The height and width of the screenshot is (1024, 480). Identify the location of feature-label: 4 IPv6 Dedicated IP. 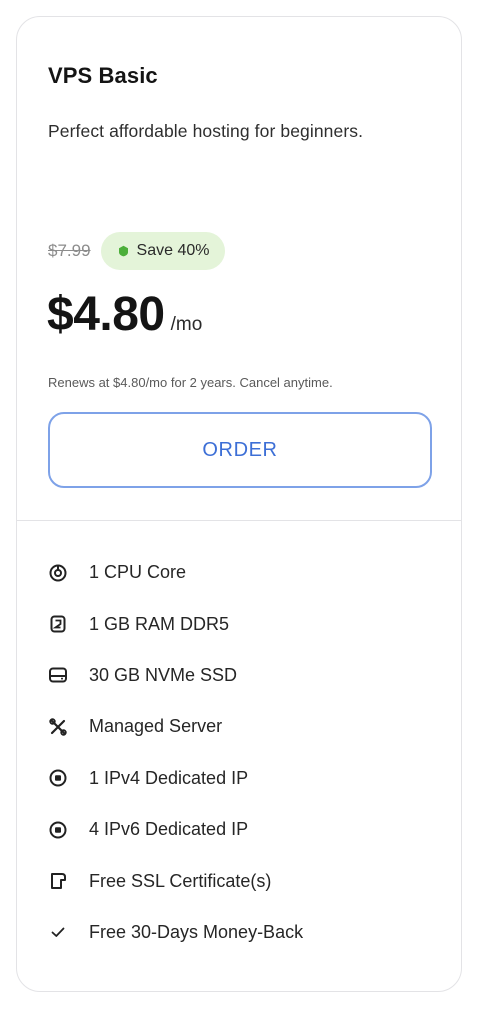
(169, 829).